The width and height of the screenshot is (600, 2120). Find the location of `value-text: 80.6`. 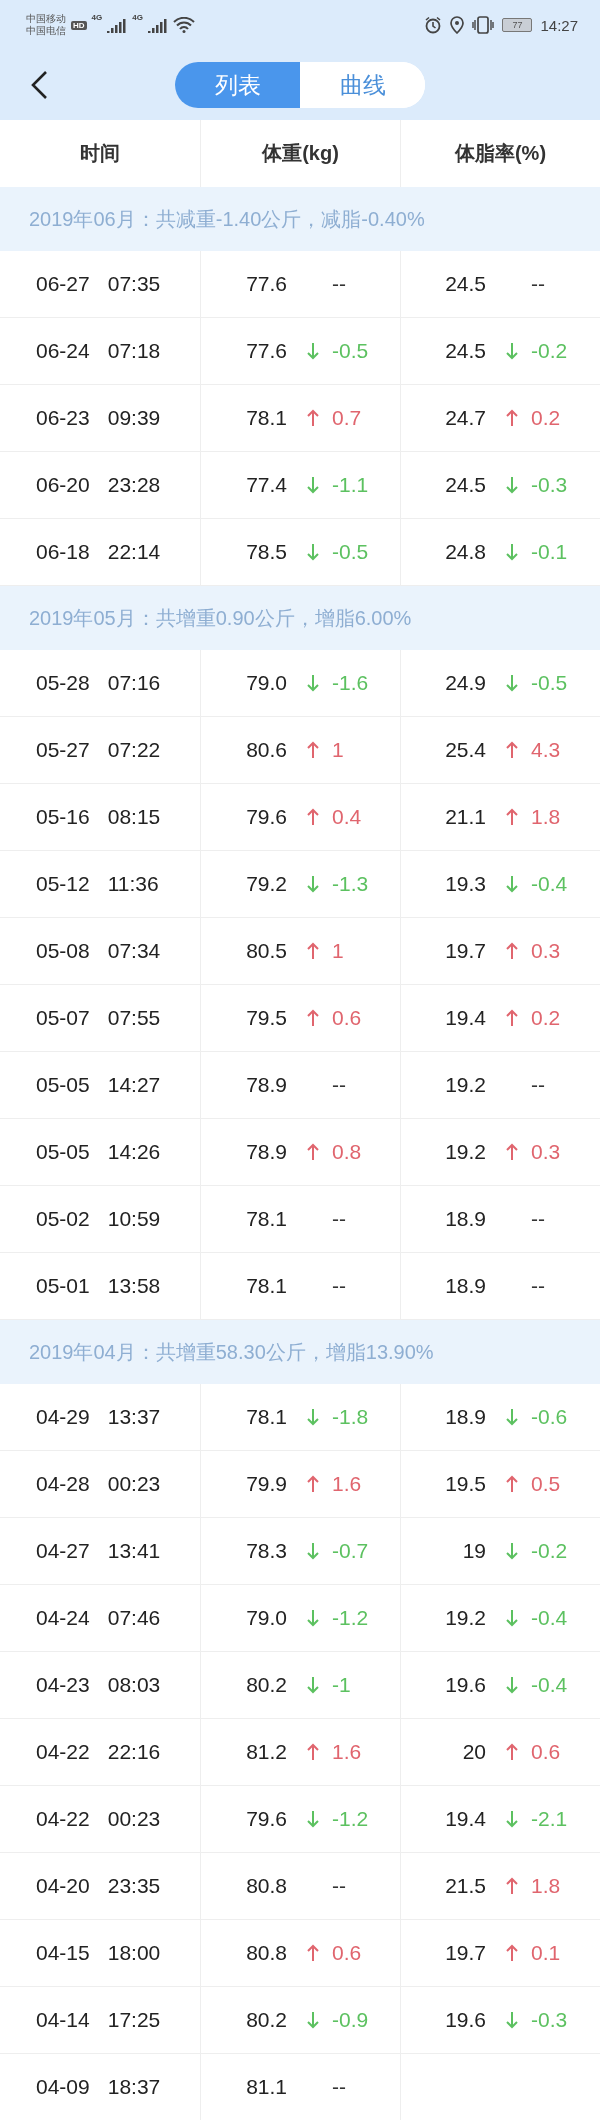

value-text: 80.6 is located at coordinates (266, 750).